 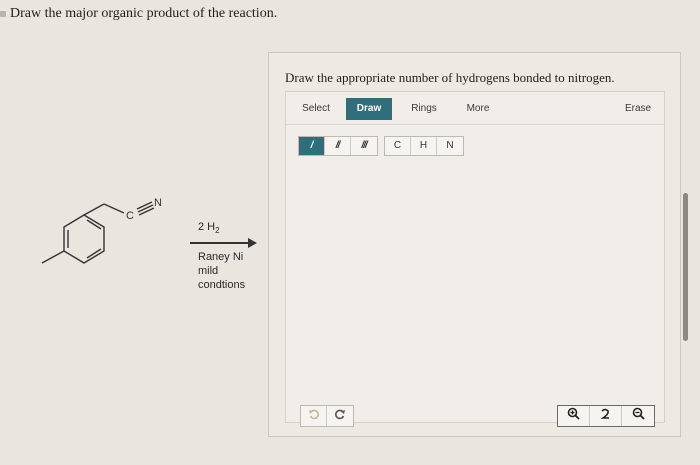 I want to click on history-controls, so click(x=327, y=416).